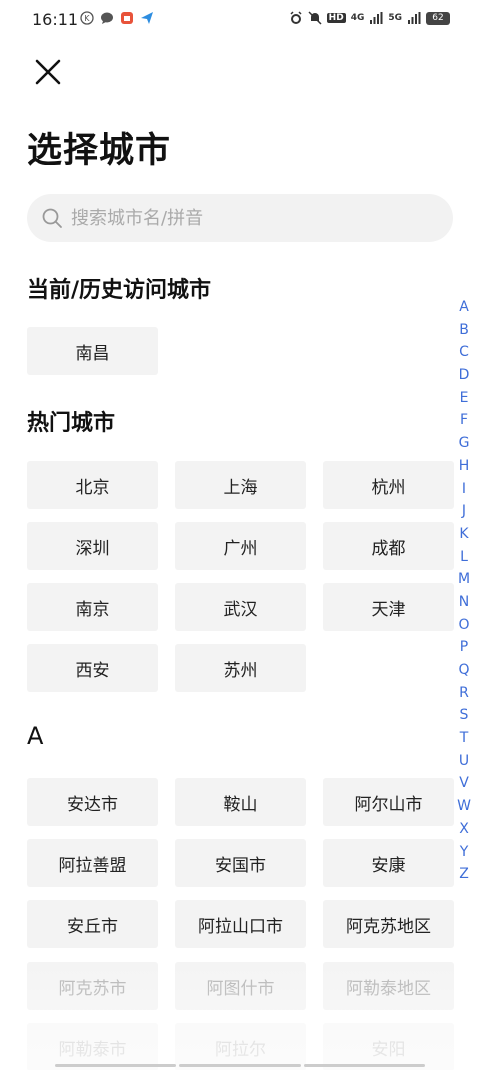 The width and height of the screenshot is (480, 1070). What do you see at coordinates (464, 715) in the screenshot?
I see `index-letter: S` at bounding box center [464, 715].